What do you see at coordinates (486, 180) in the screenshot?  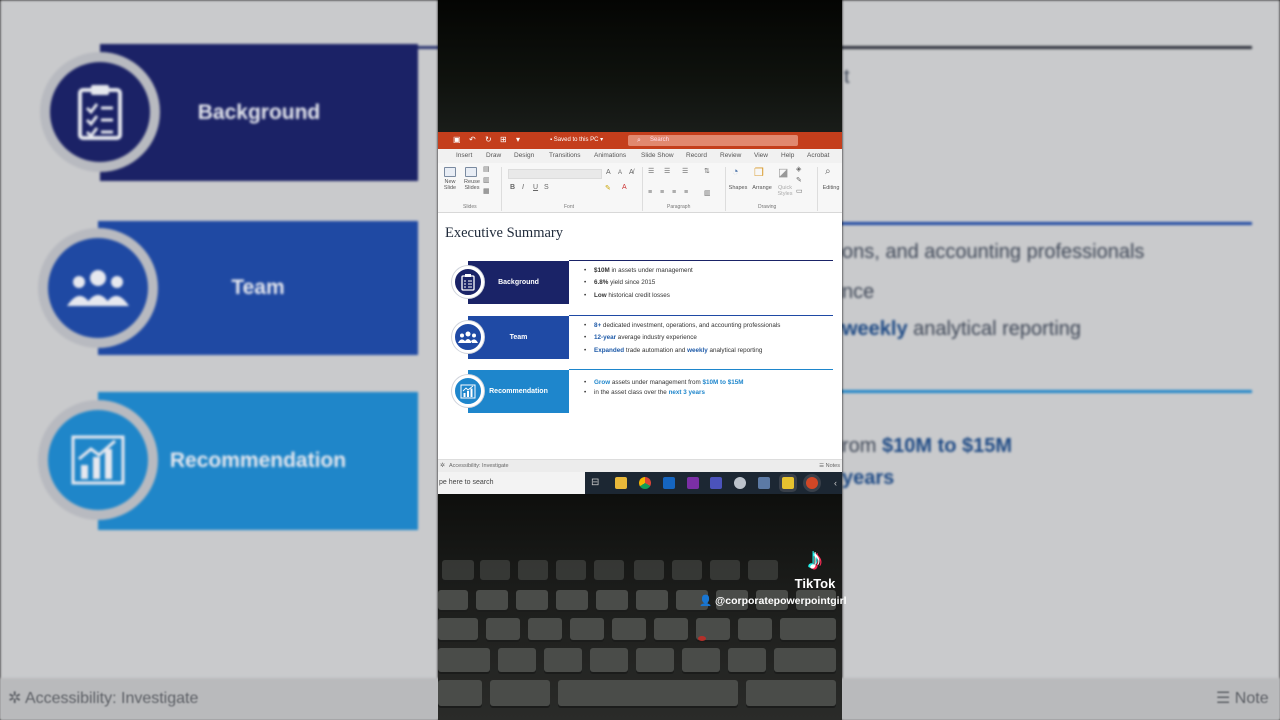 I see `reset-icon: ▥` at bounding box center [486, 180].